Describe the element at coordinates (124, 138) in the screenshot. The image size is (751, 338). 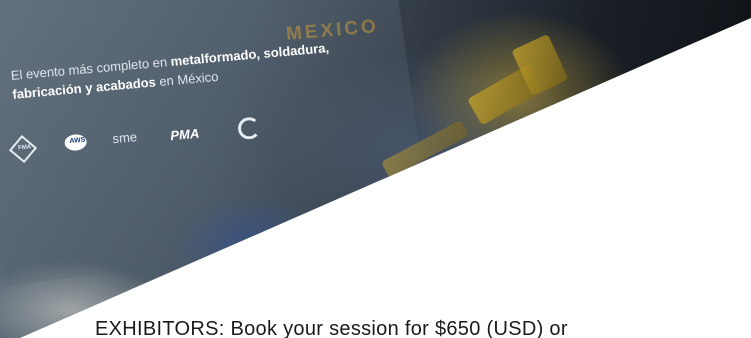
I see `sme-logo: sme` at that location.